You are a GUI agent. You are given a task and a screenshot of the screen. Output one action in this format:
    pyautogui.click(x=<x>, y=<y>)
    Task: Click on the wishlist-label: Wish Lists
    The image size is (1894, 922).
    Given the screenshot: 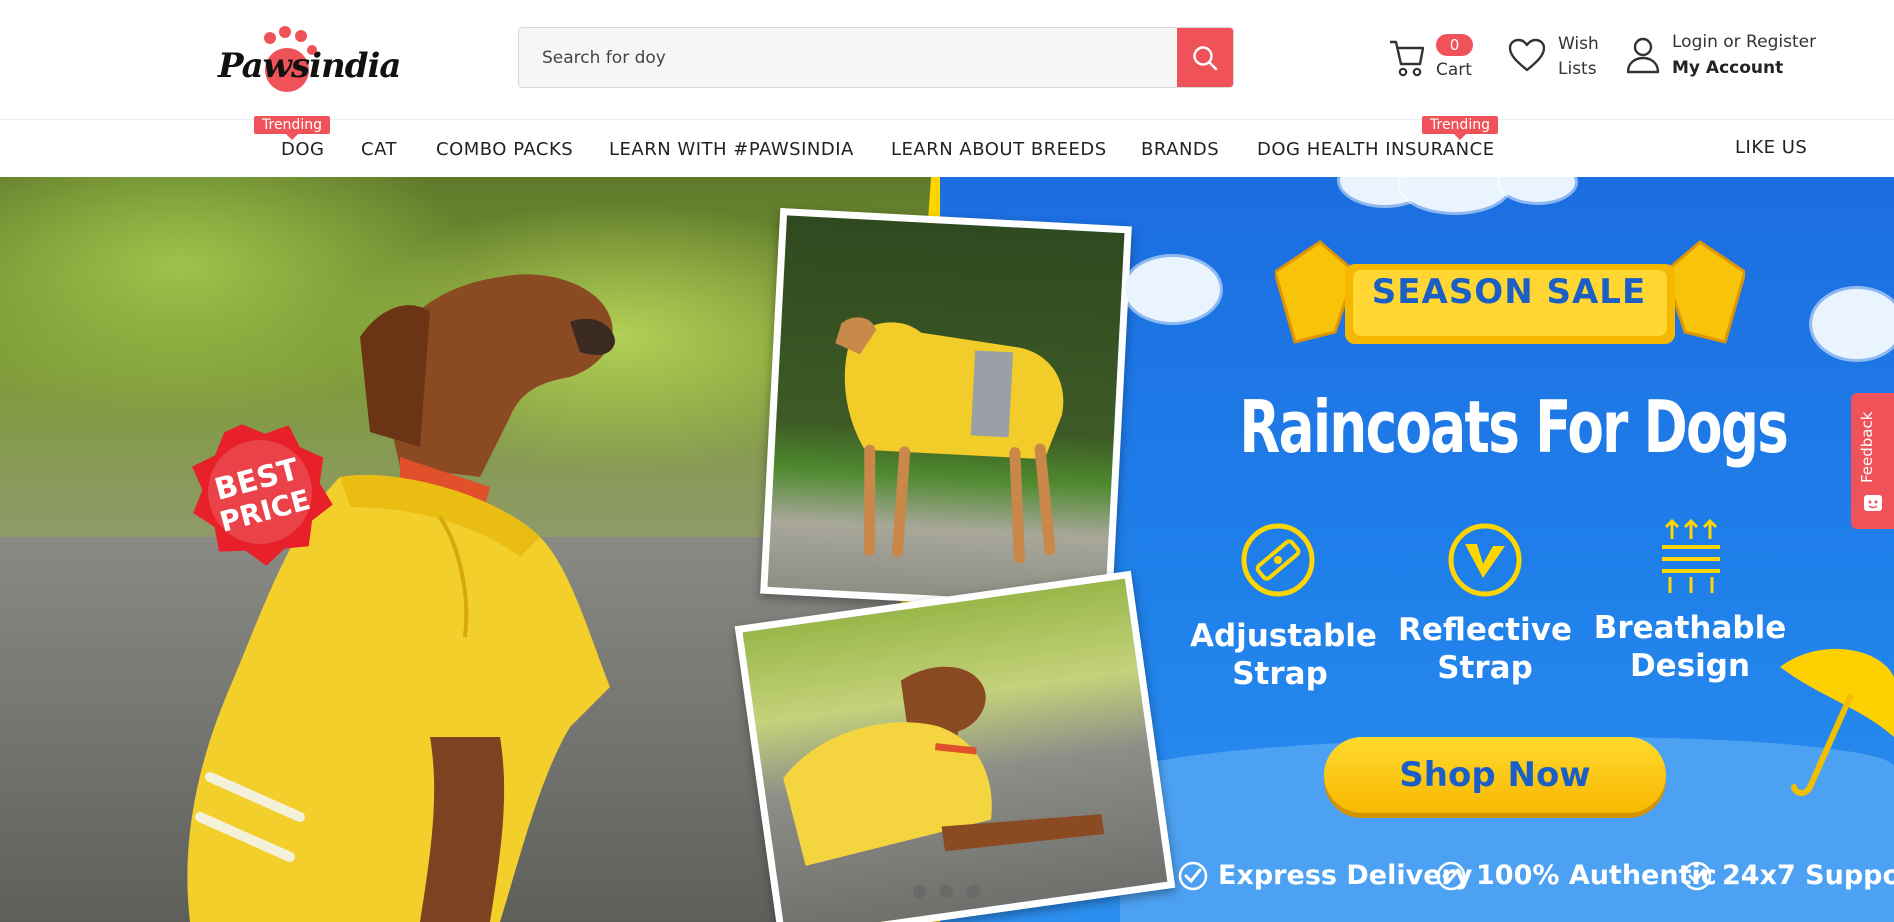 What is the action you would take?
    pyautogui.click(x=1588, y=57)
    